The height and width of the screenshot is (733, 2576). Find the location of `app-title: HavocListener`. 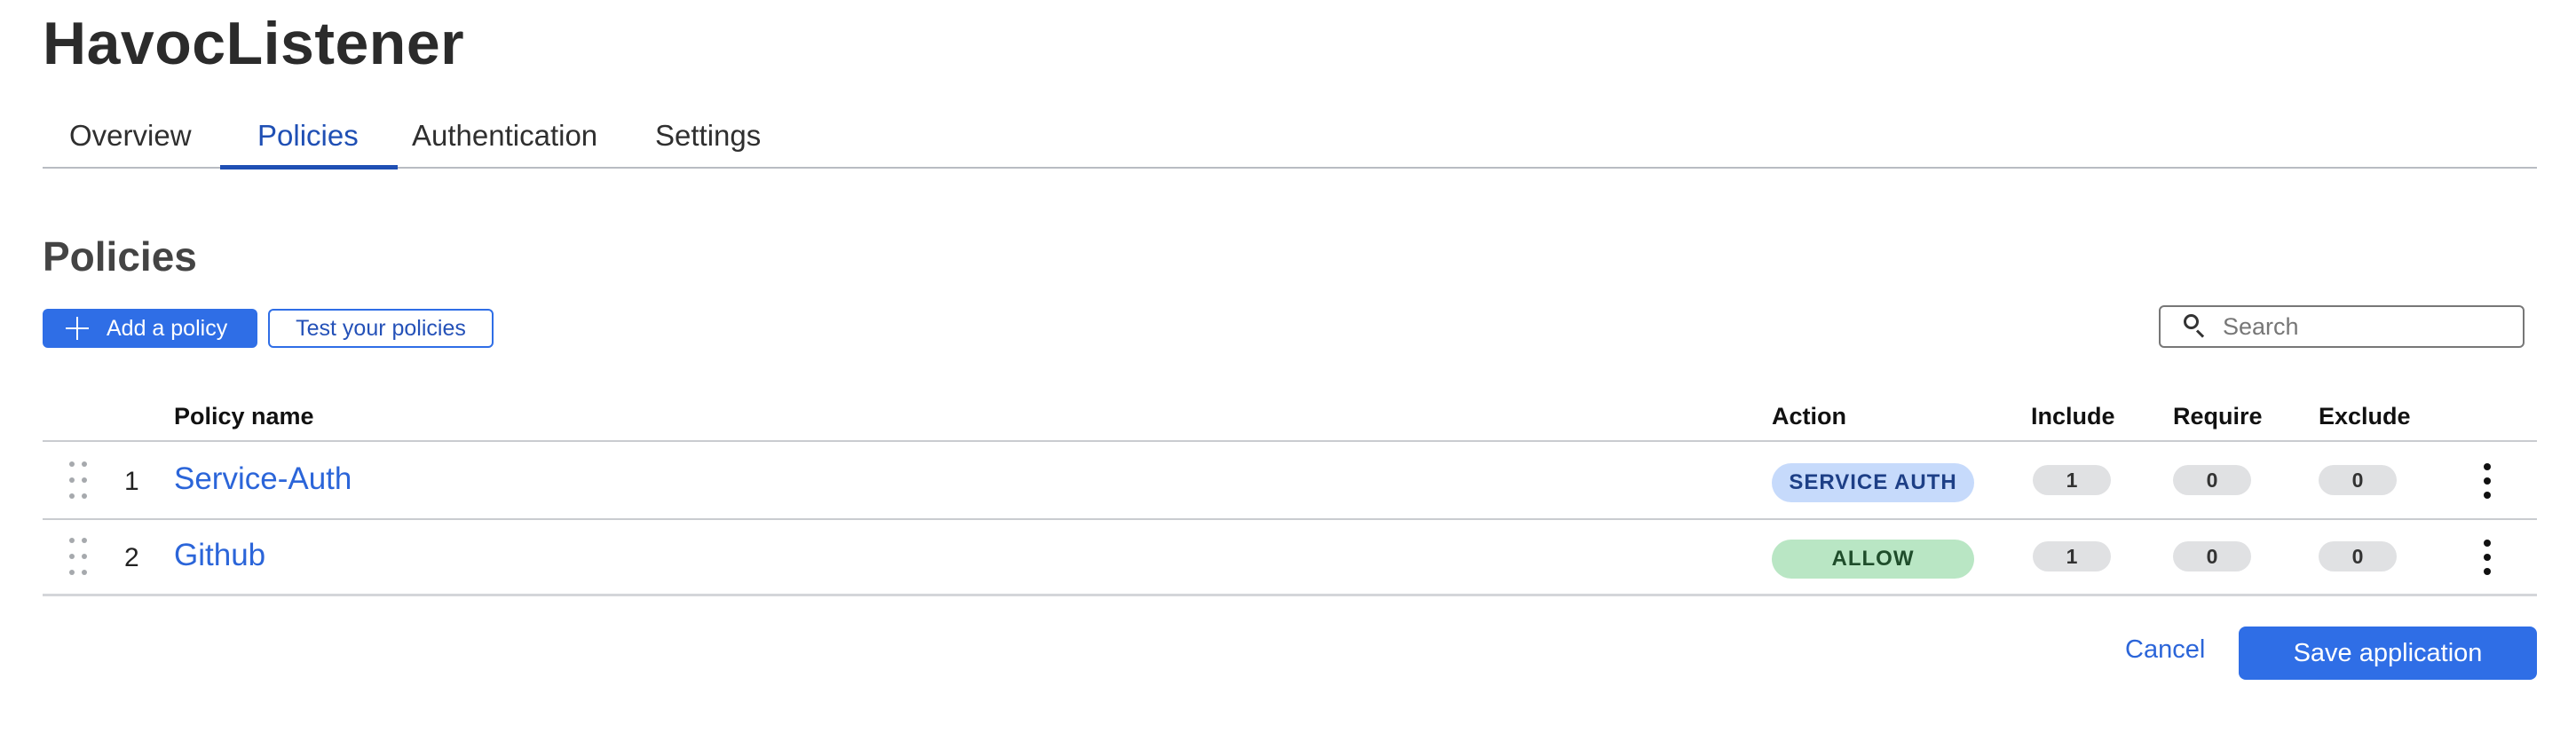

app-title: HavocListener is located at coordinates (254, 44).